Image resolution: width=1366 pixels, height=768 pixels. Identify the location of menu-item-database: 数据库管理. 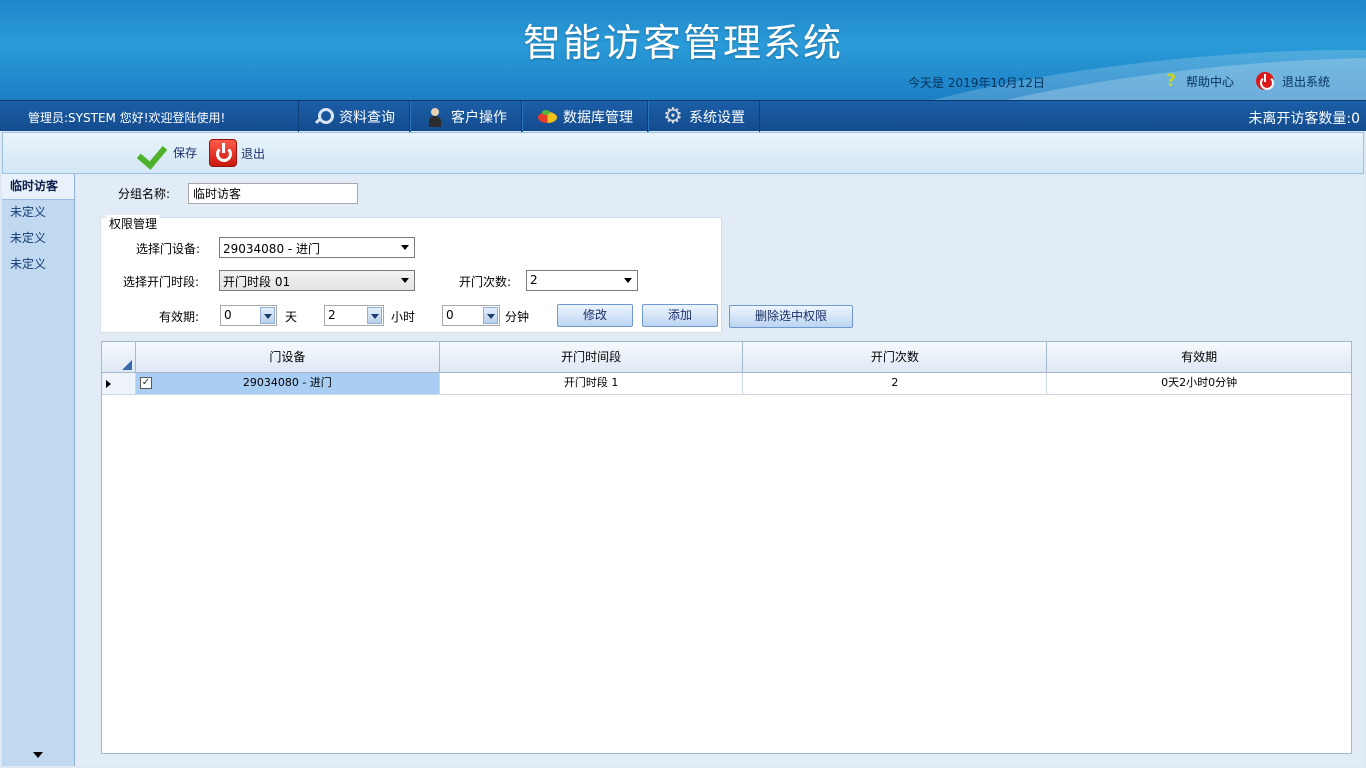
(585, 116).